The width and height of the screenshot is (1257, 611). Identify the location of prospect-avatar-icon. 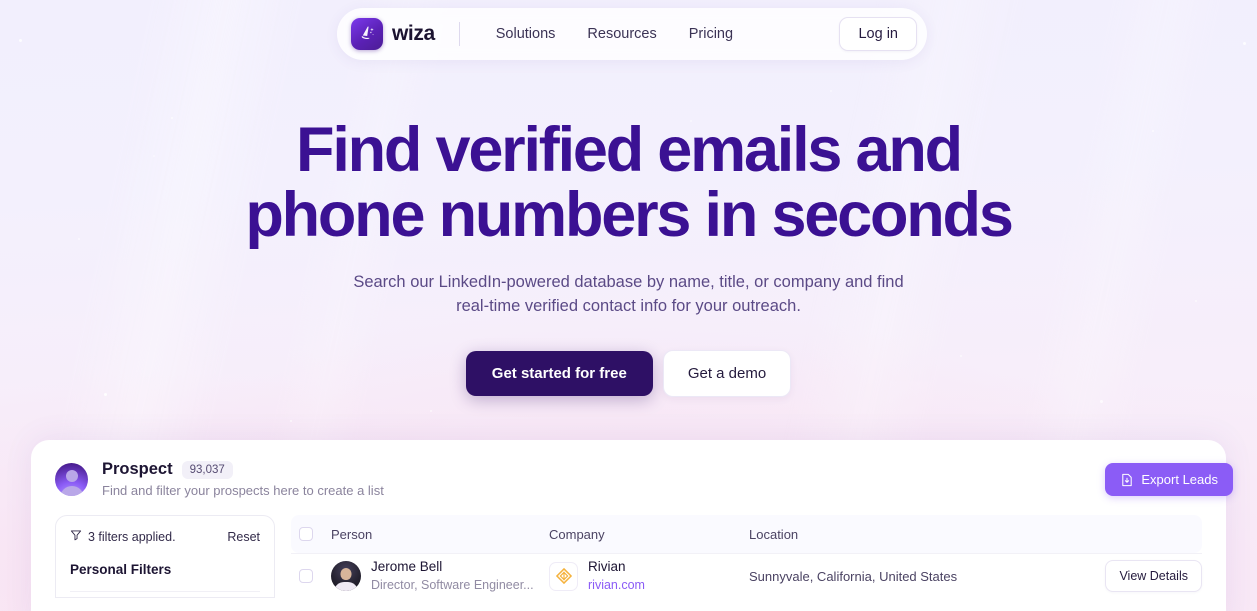
(71, 479).